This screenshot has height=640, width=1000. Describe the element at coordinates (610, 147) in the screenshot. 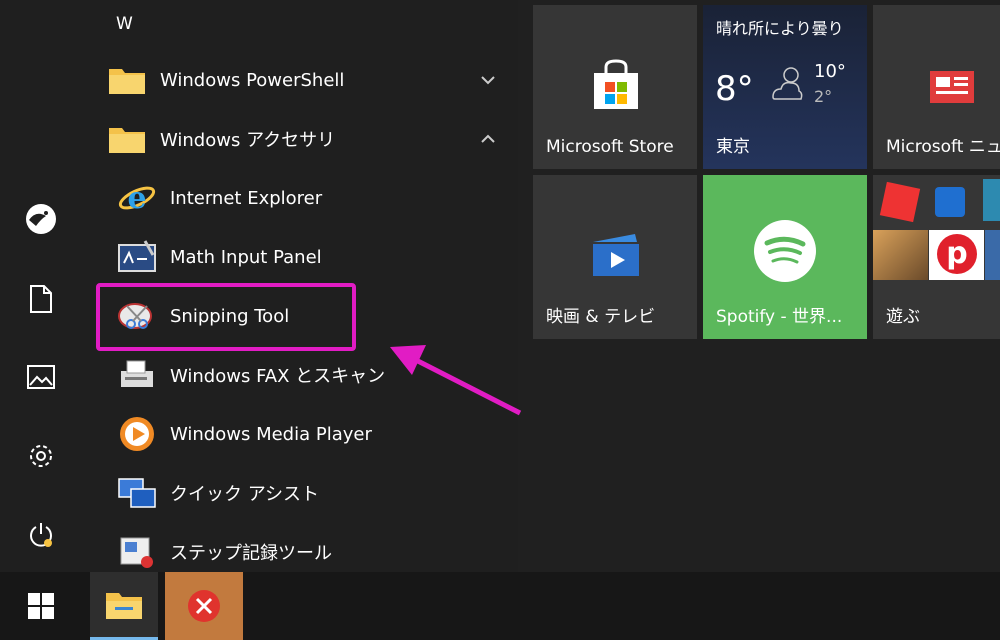

I see `tile-label: Microsoft Store` at that location.